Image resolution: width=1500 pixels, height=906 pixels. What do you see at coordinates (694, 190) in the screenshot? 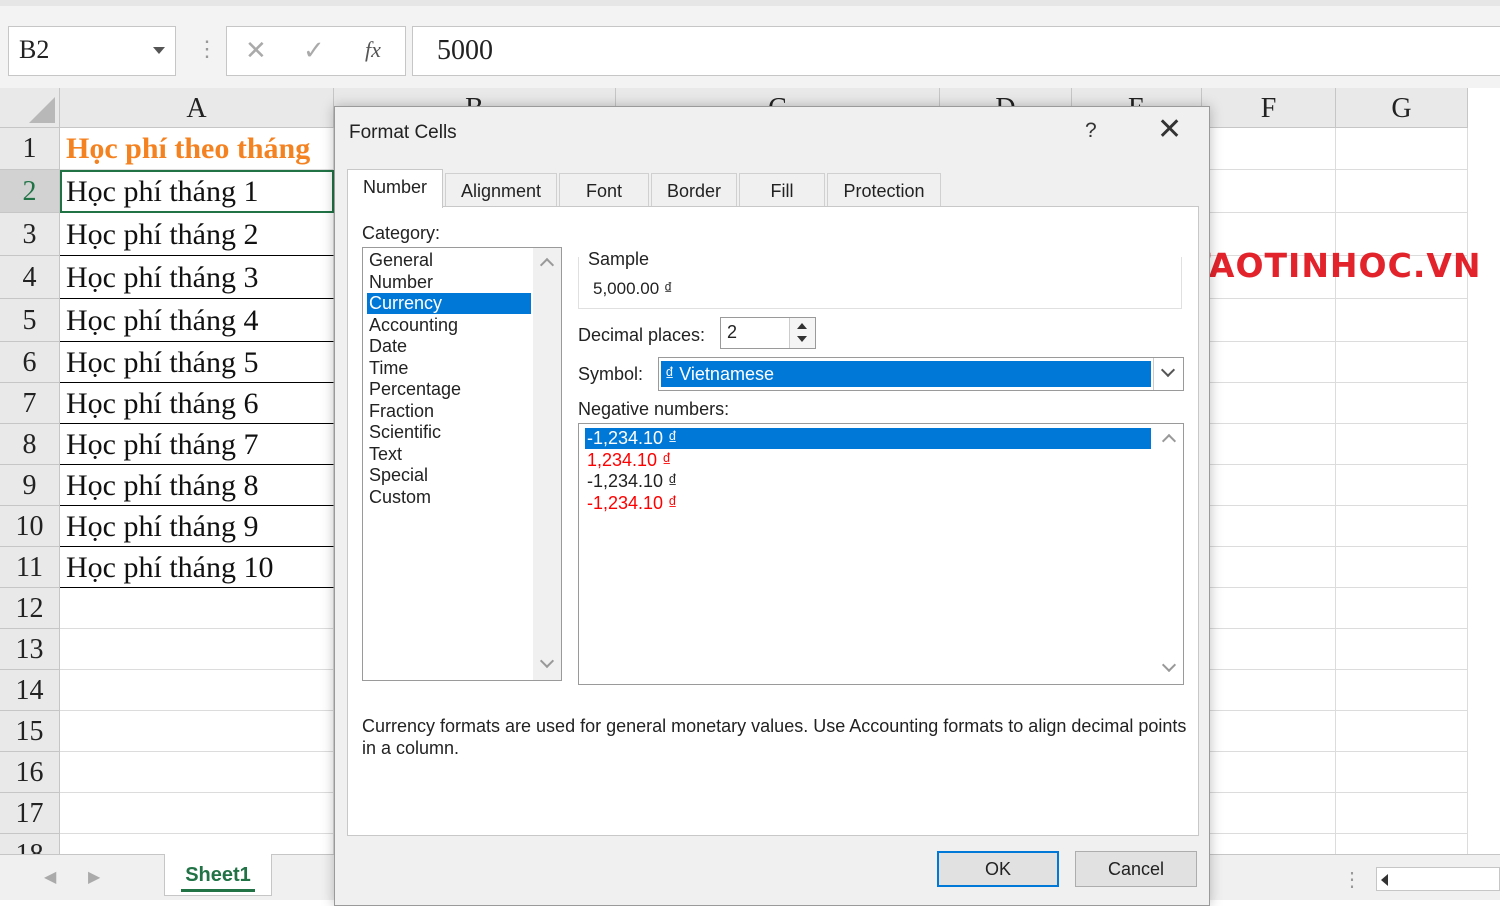
I see `tab-border: Border` at bounding box center [694, 190].